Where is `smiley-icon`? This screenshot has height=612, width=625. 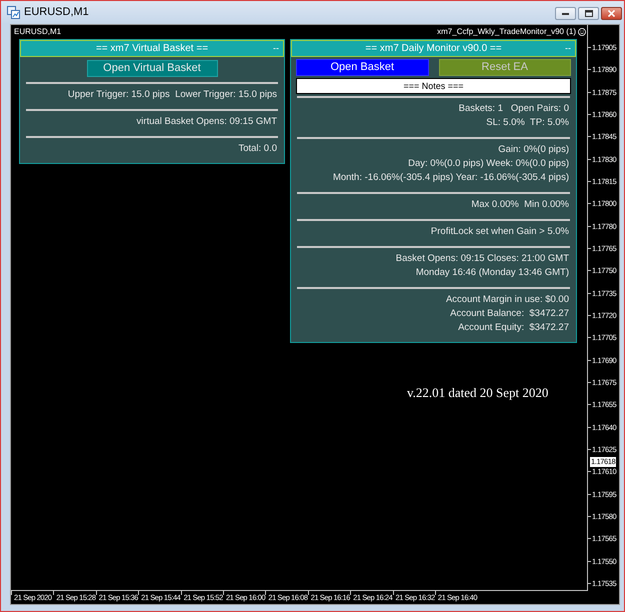
smiley-icon is located at coordinates (582, 32).